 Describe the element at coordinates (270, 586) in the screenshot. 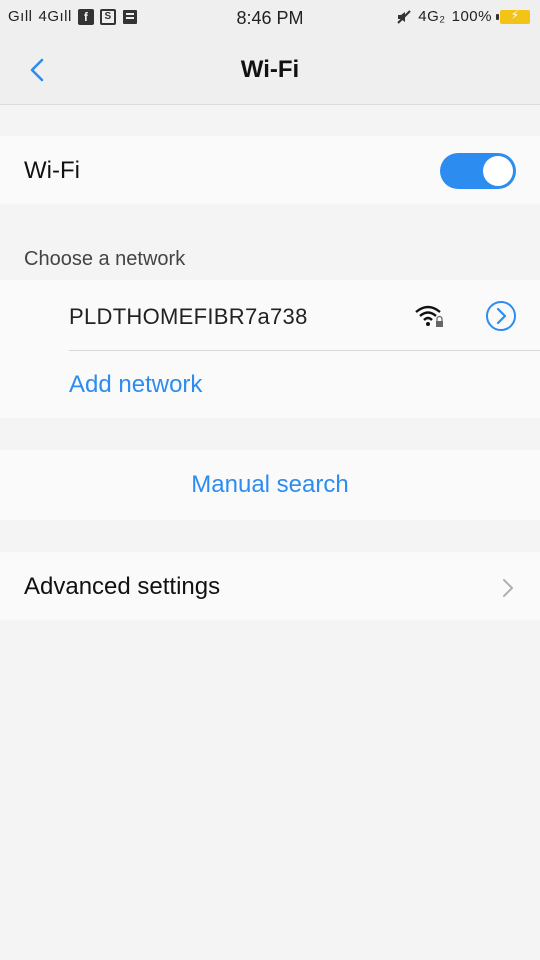

I see `advanced-settings-row: Advanced settings` at that location.